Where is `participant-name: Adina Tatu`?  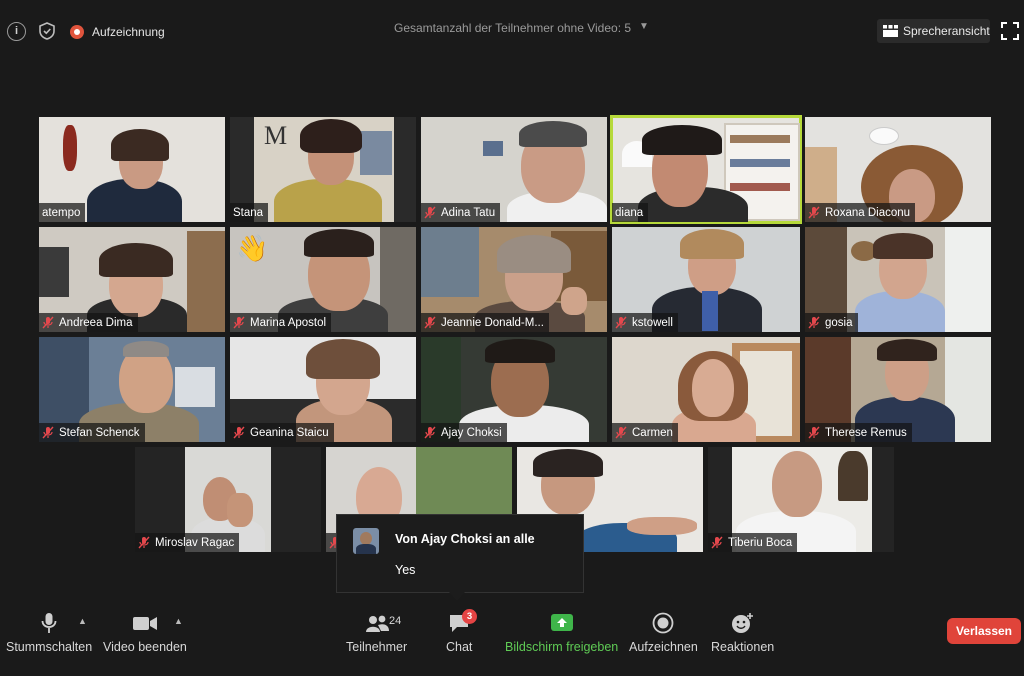
participant-name: Adina Tatu is located at coordinates (468, 212).